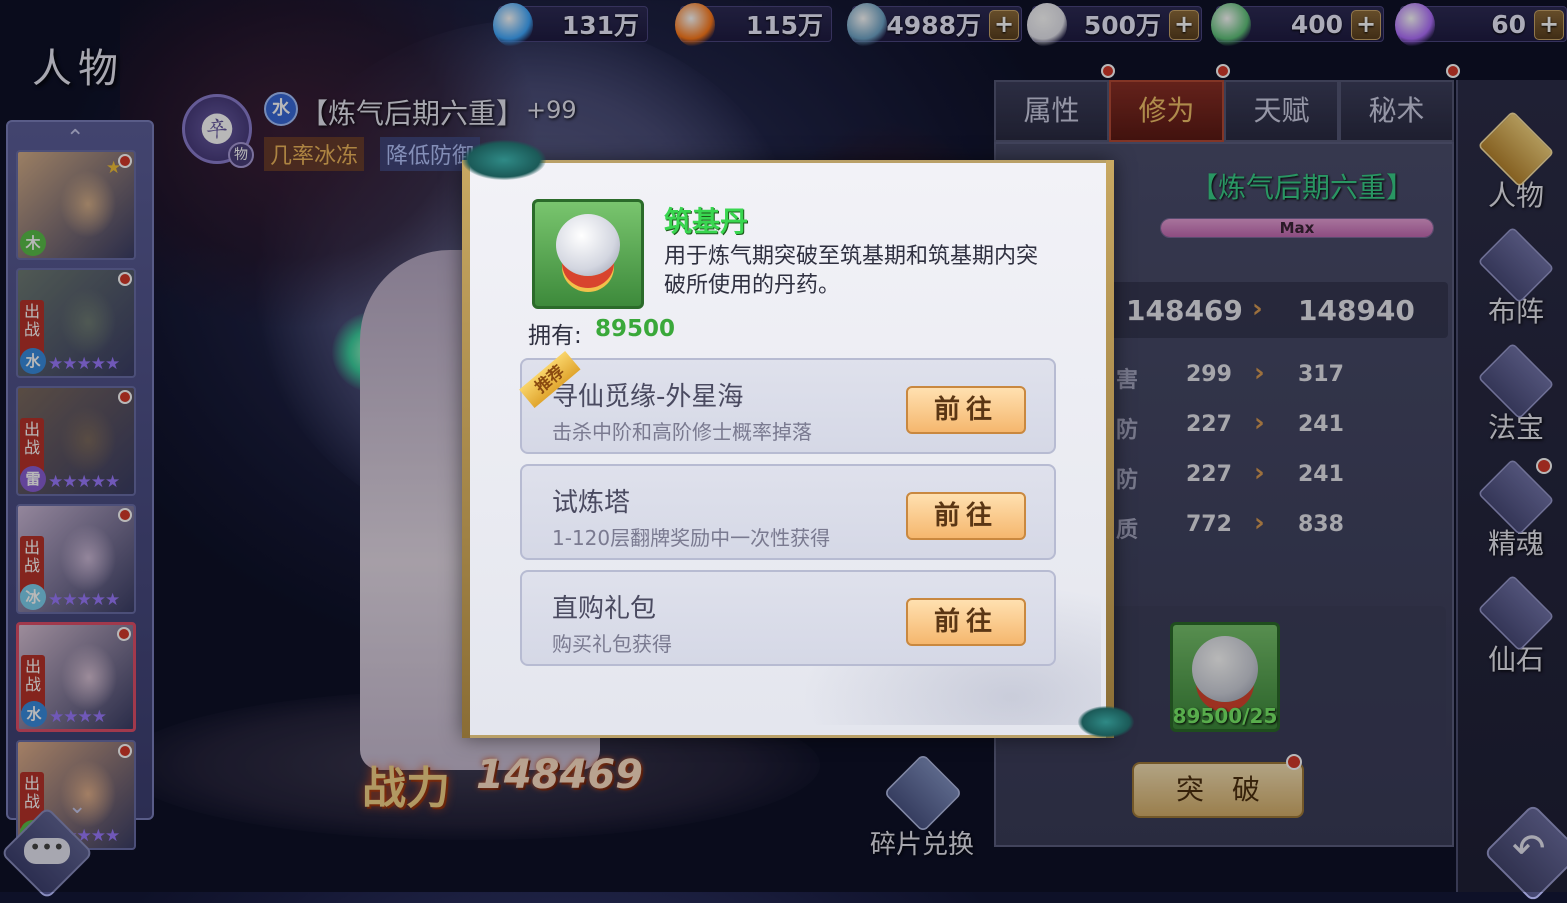 Image resolution: width=1567 pixels, height=903 pixels. I want to click on source-entry: 直购礼包购买礼包获得 前往, so click(788, 618).